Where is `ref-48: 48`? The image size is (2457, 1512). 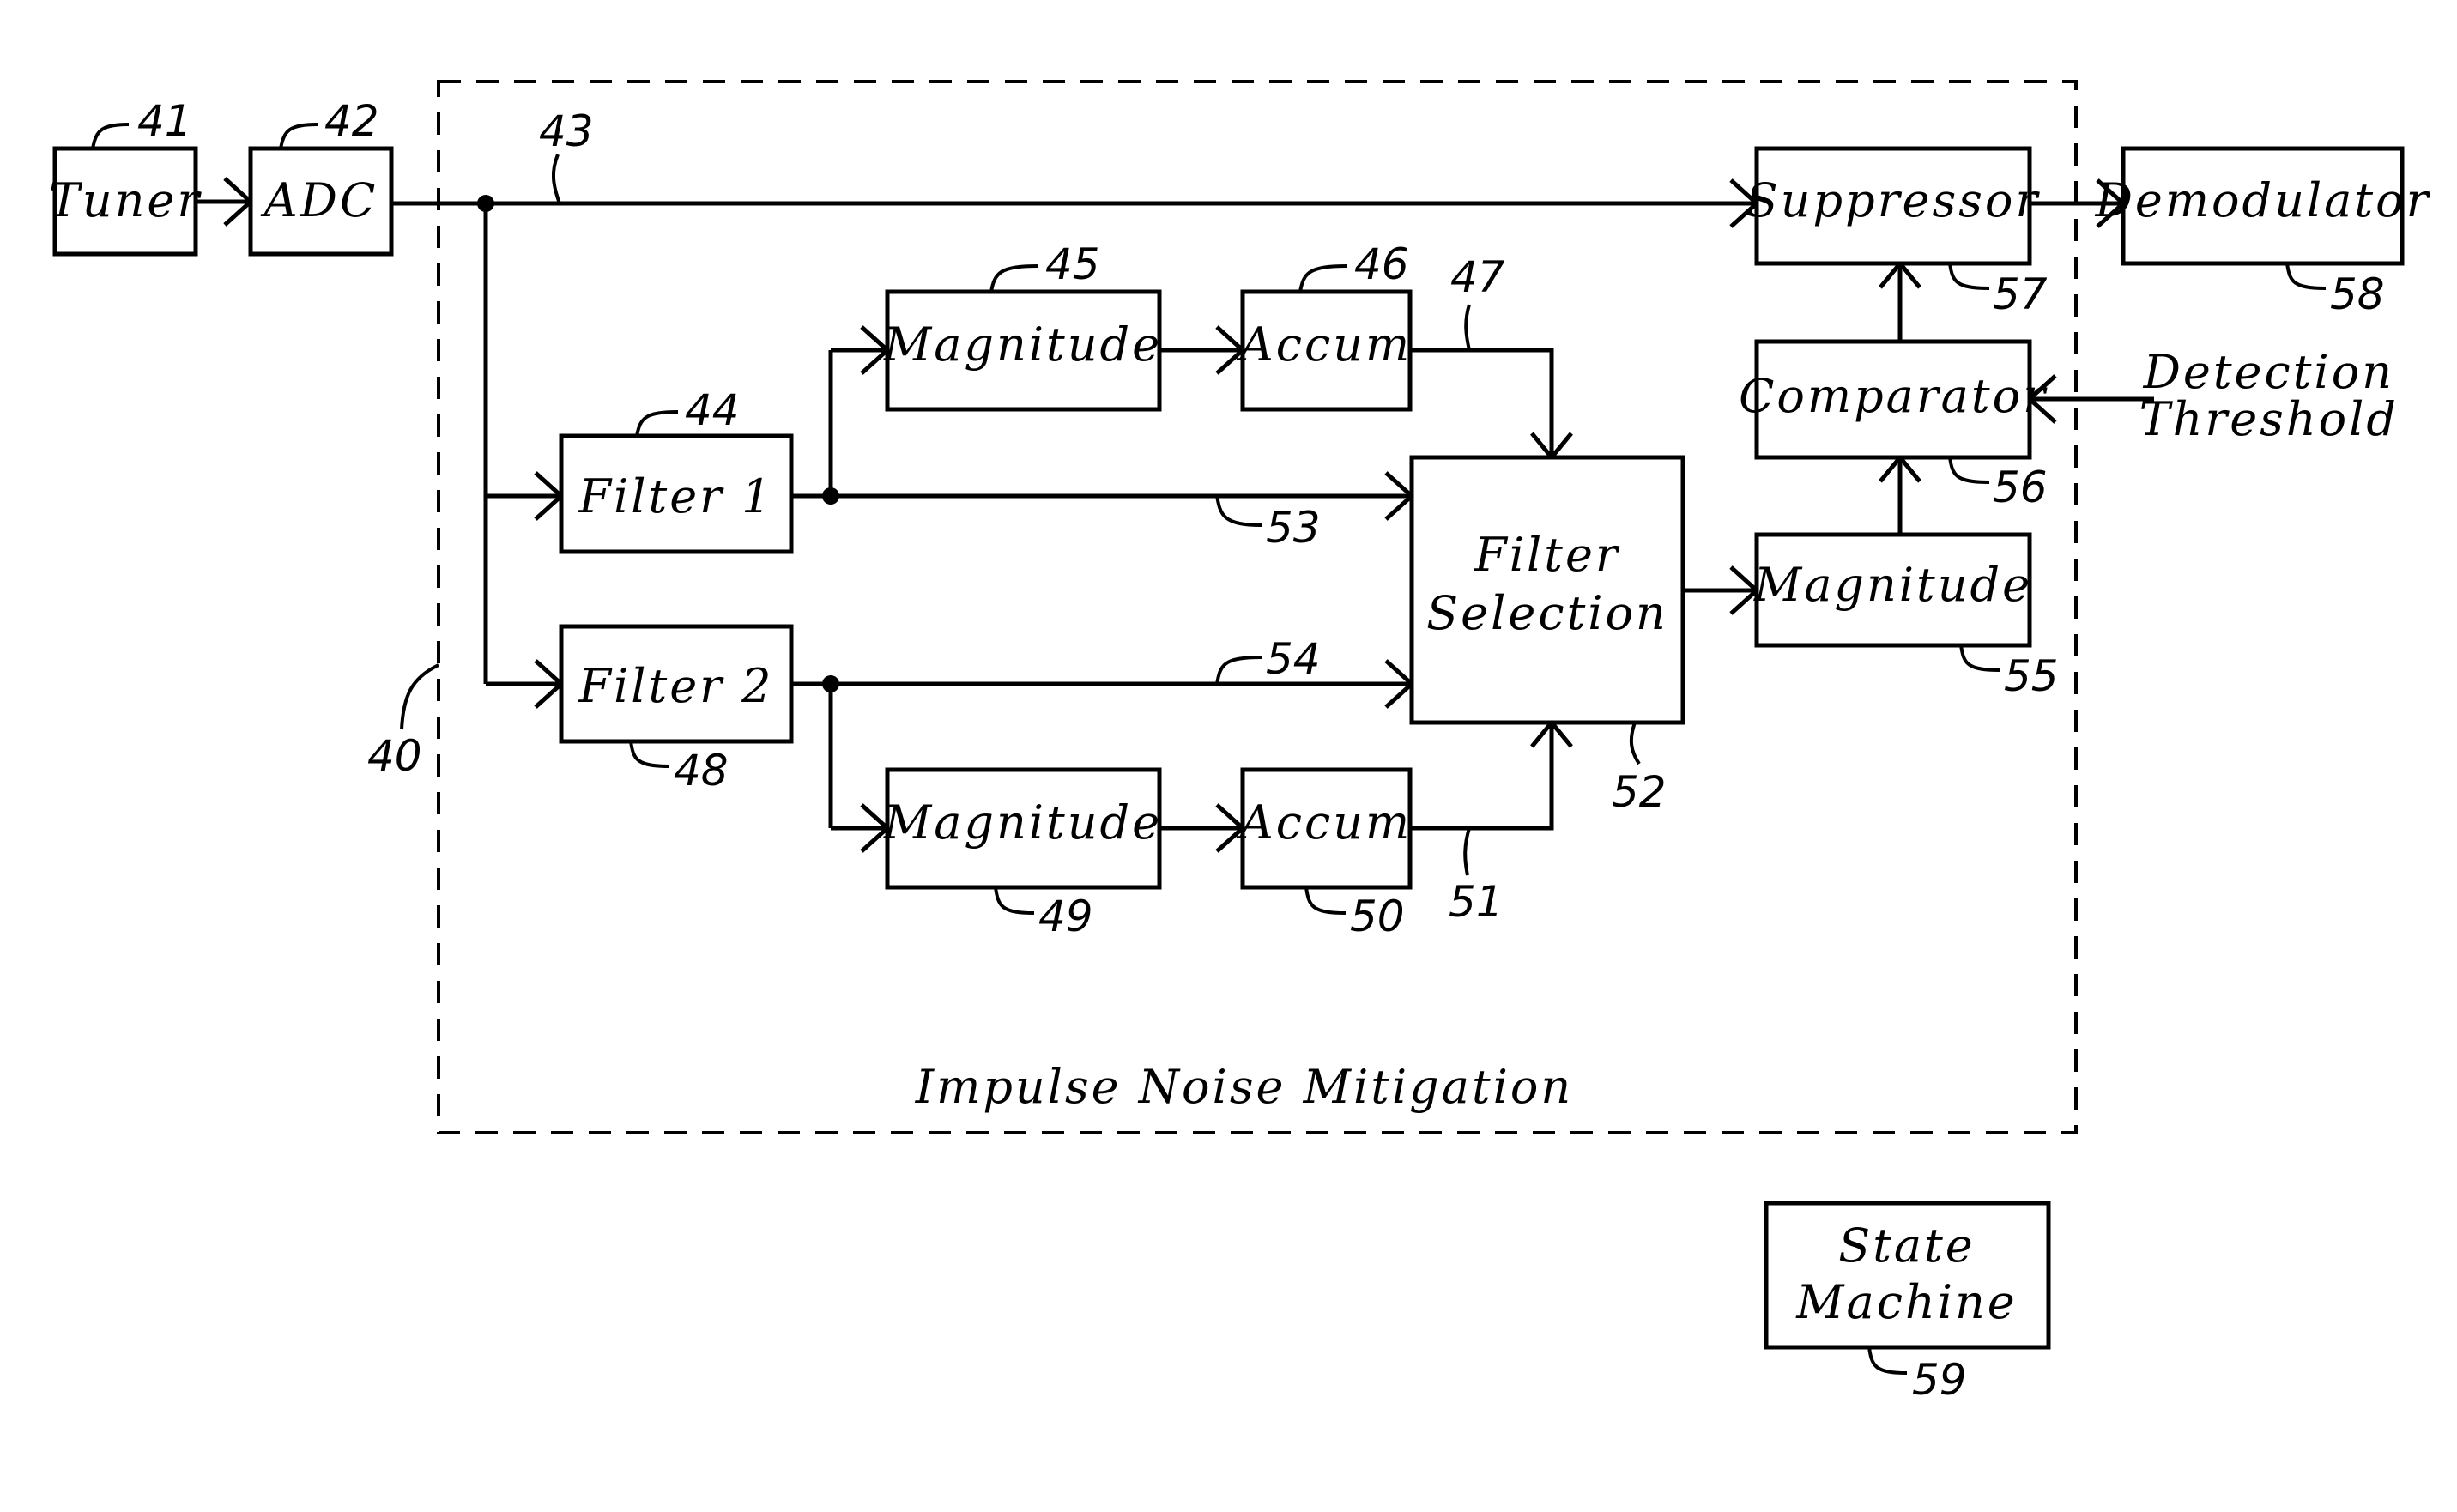 ref-48: 48 is located at coordinates (701, 770).